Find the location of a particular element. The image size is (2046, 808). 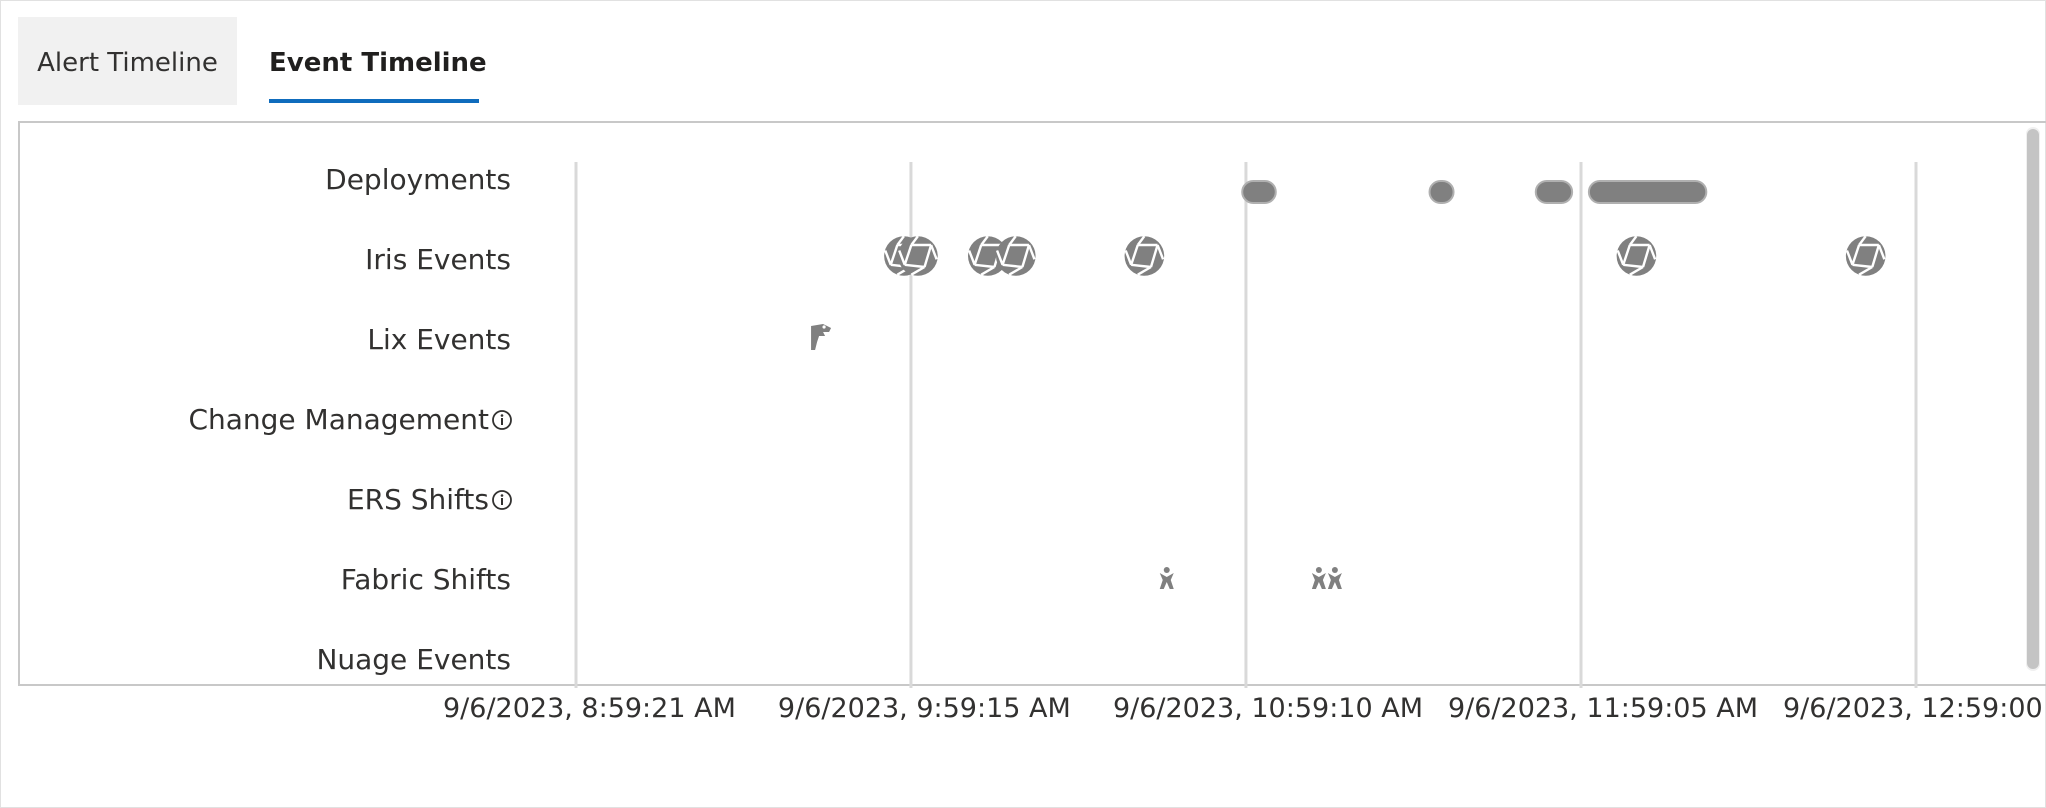

dino-icon is located at coordinates (821, 337).